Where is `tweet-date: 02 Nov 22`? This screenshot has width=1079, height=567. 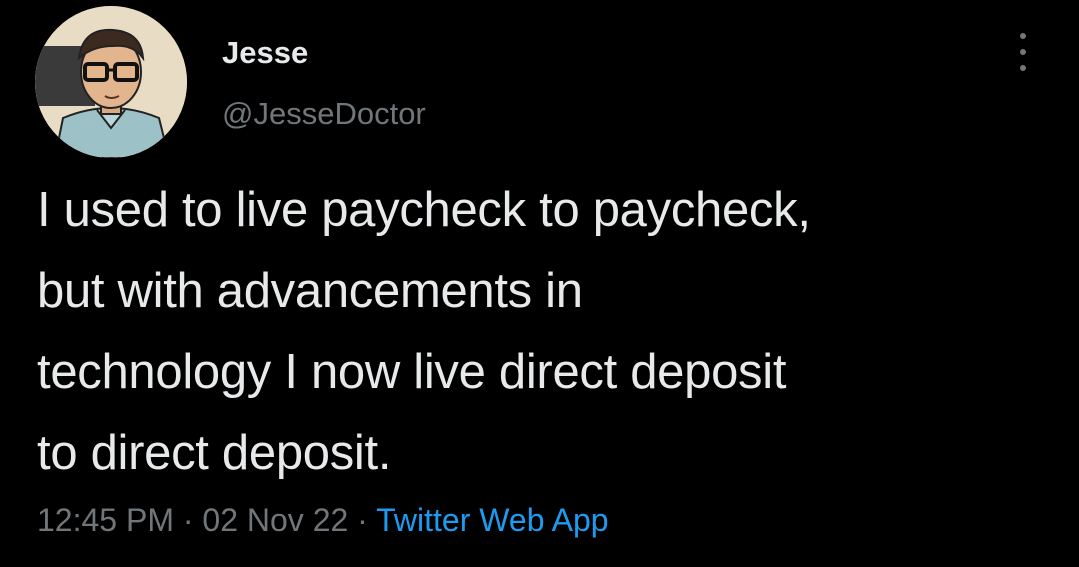
tweet-date: 02 Nov 22 is located at coordinates (275, 520).